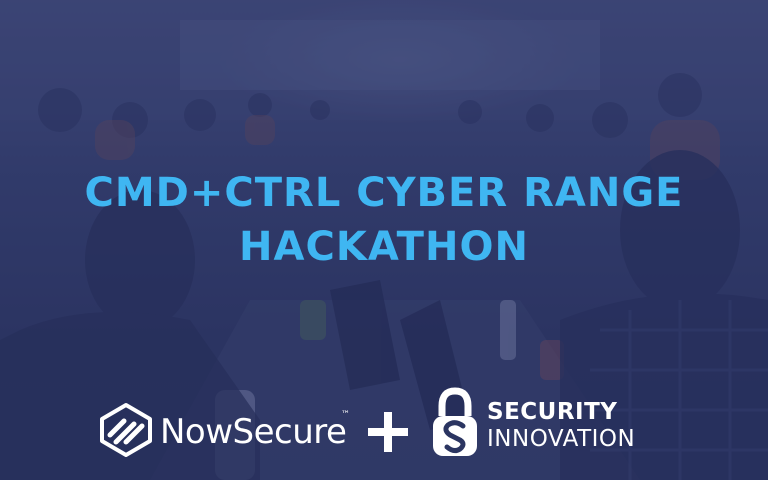 The width and height of the screenshot is (768, 480). I want to click on nowsecure-logo-icon, so click(126, 430).